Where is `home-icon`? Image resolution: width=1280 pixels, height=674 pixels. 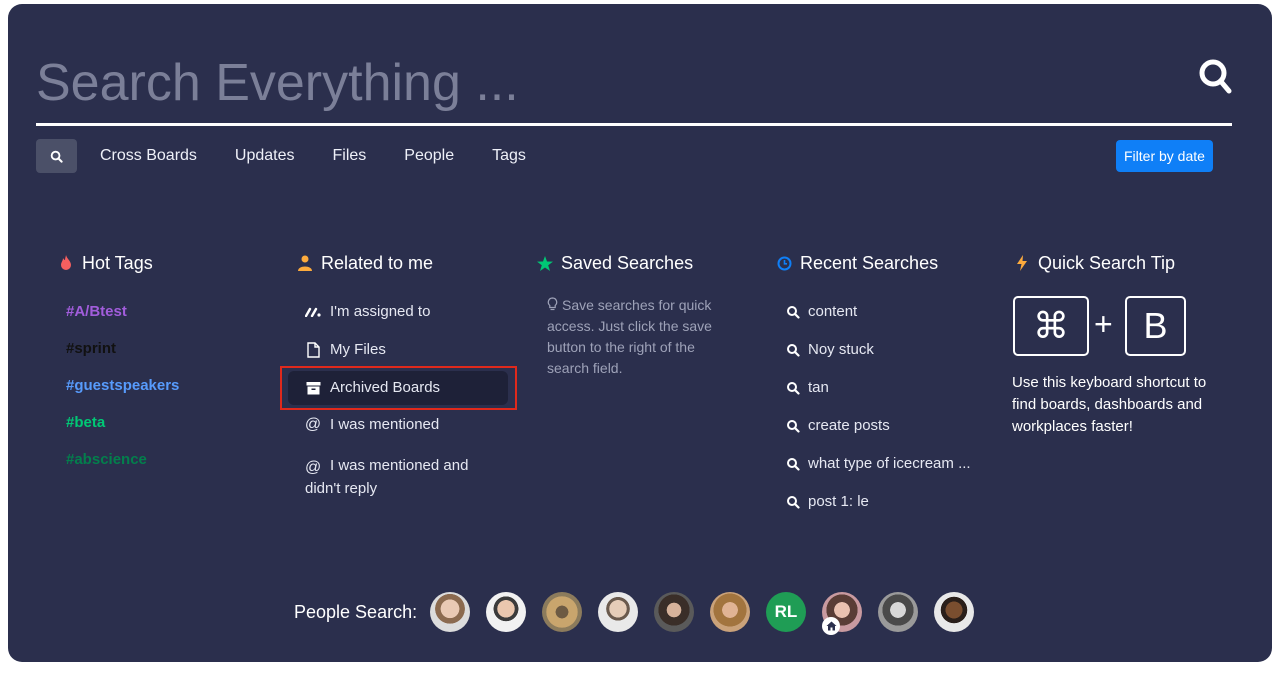 home-icon is located at coordinates (831, 626).